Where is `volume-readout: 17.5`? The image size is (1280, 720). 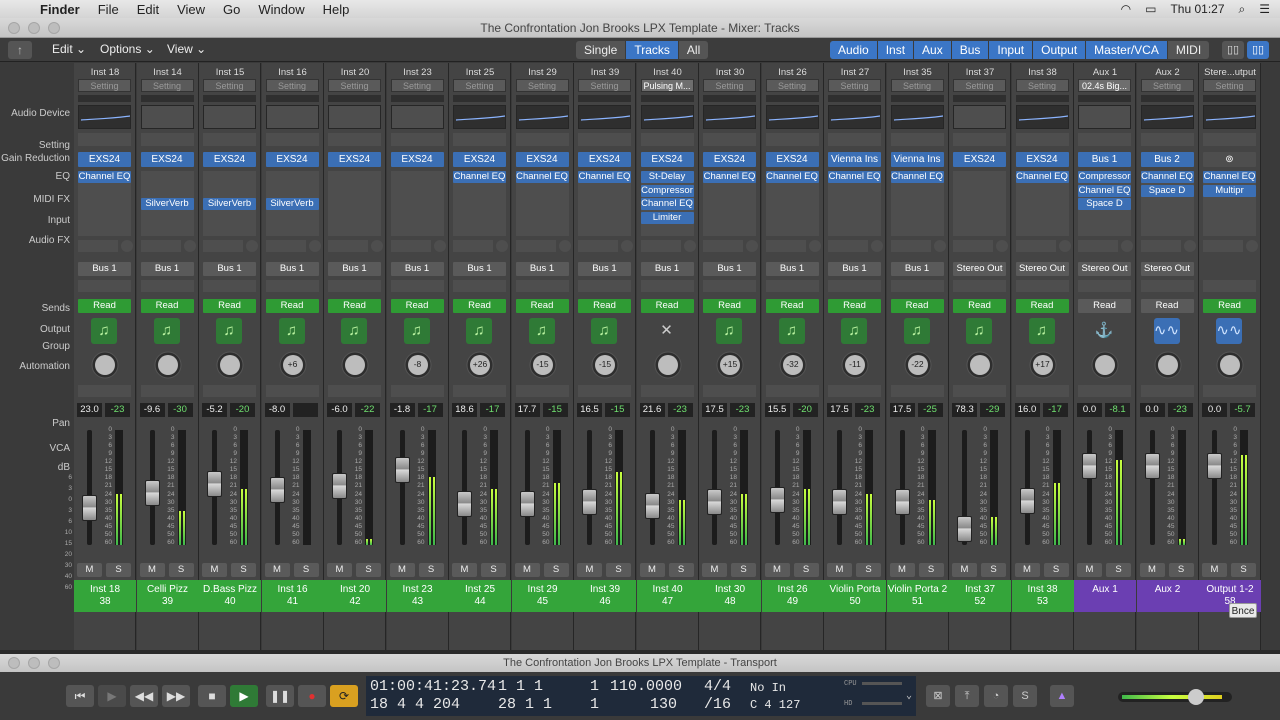 volume-readout: 17.5 is located at coordinates (902, 410).